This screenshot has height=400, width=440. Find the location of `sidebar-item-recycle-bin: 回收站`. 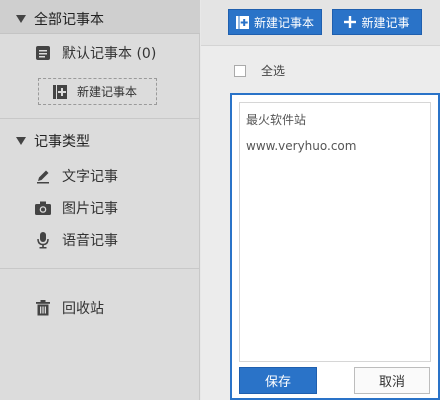

sidebar-item-recycle-bin: 回收站 is located at coordinates (69, 308).